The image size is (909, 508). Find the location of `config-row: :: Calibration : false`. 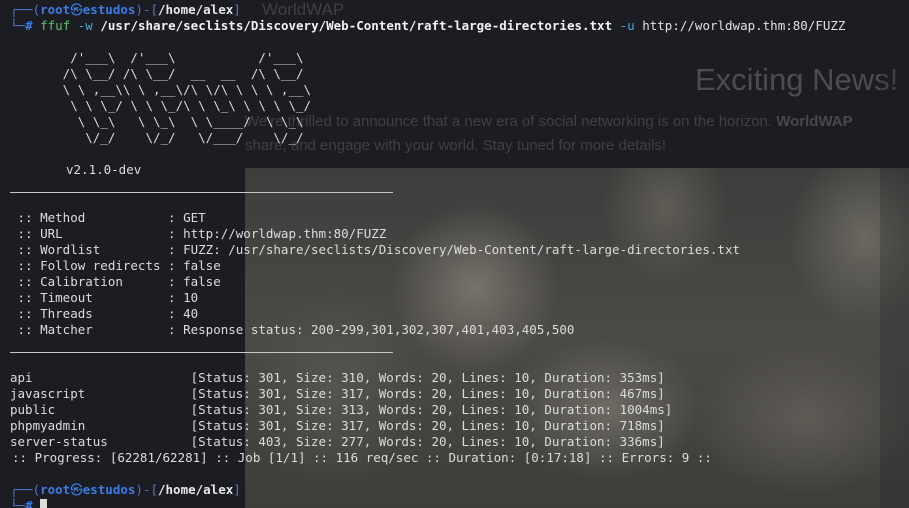

config-row: :: Calibration : false is located at coordinates (115, 282).